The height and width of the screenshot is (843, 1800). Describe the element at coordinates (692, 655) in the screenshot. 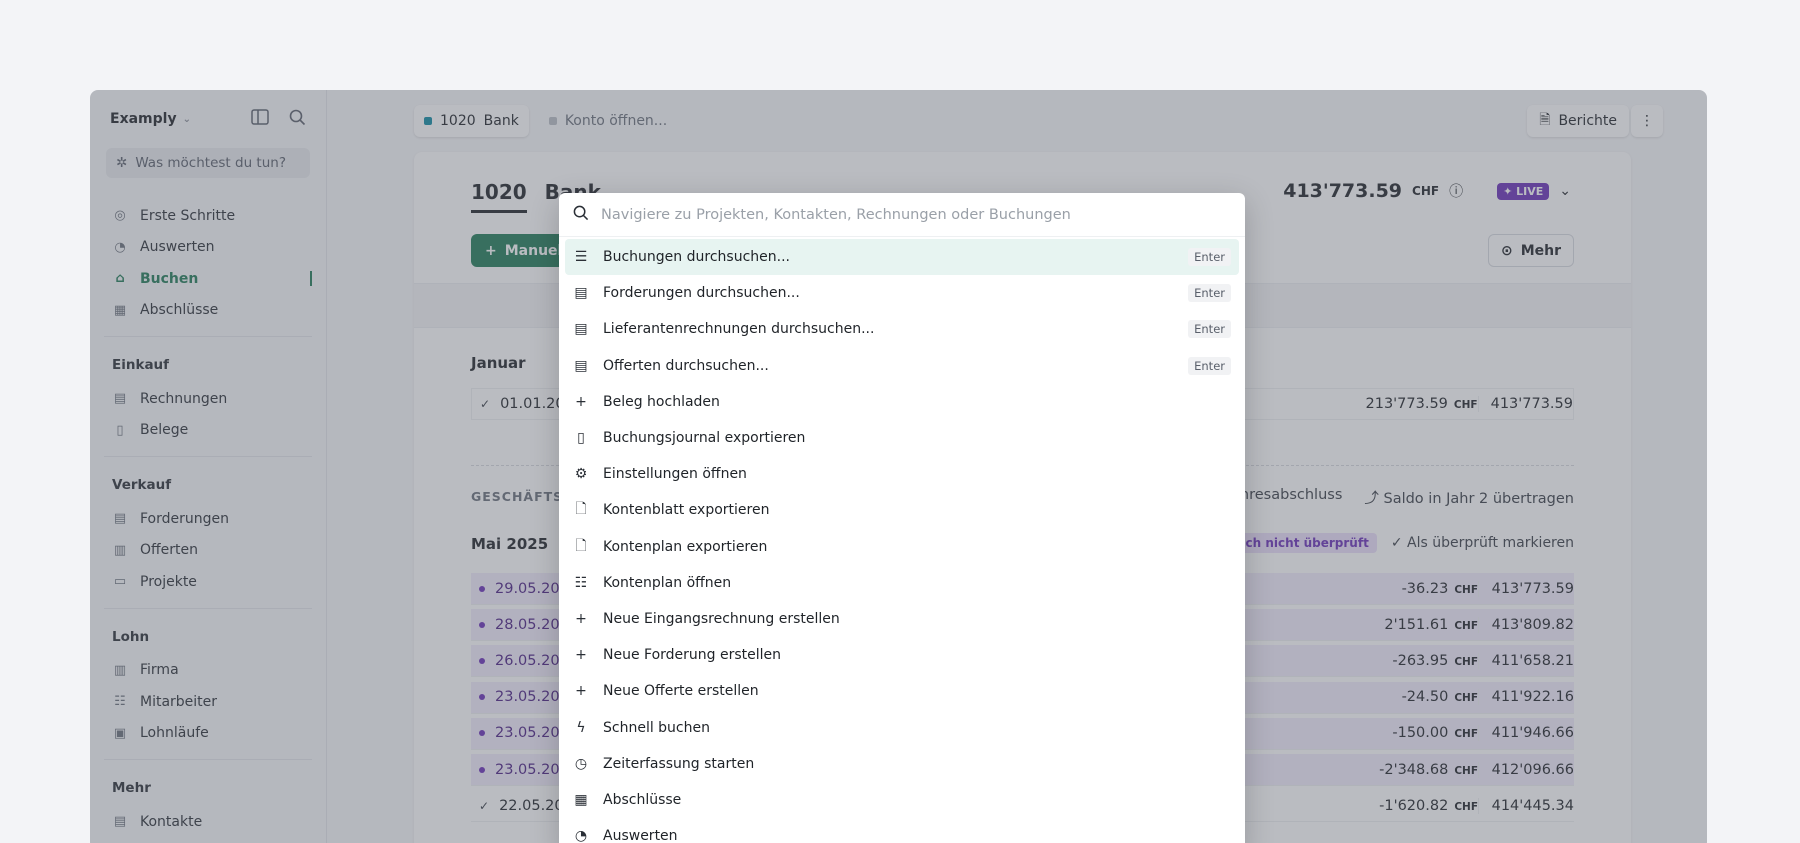

I see `palette-item-label: Neue Forderung erstellen` at that location.